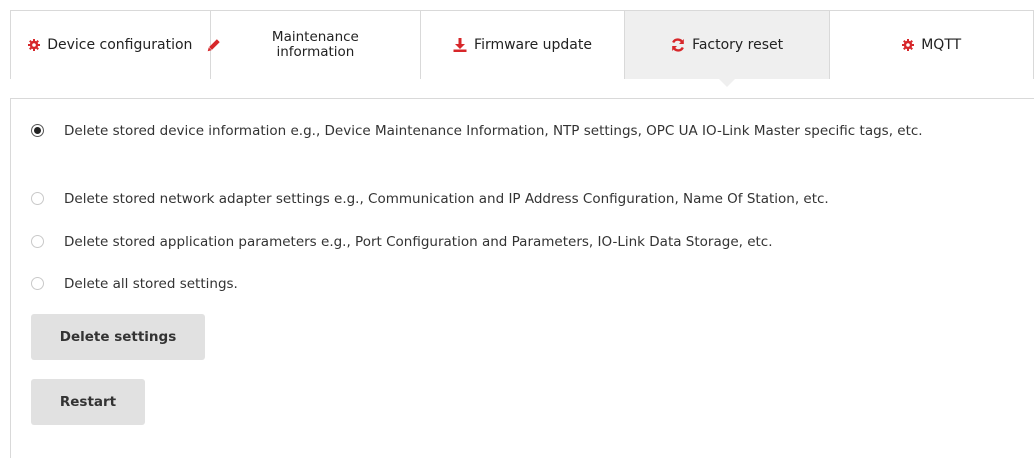 The image size is (1034, 458). What do you see at coordinates (460, 45) in the screenshot?
I see `download-icon` at bounding box center [460, 45].